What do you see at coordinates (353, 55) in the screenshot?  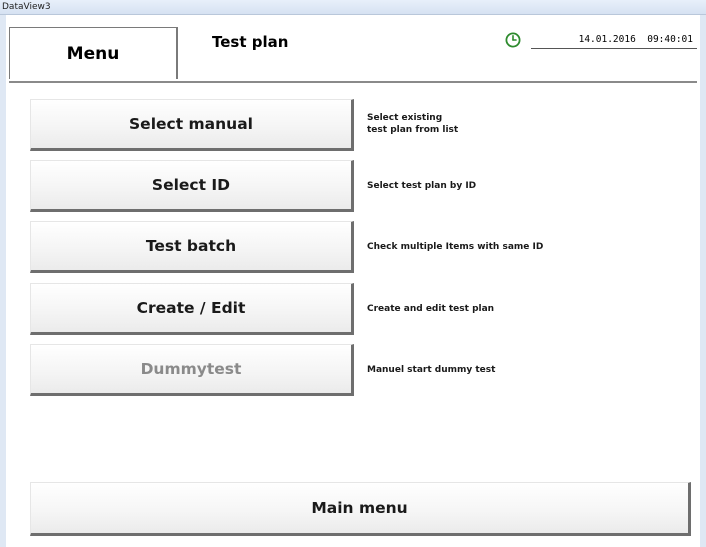 I see `header: Menu Test plan 14.01.2016 09:40:01` at bounding box center [353, 55].